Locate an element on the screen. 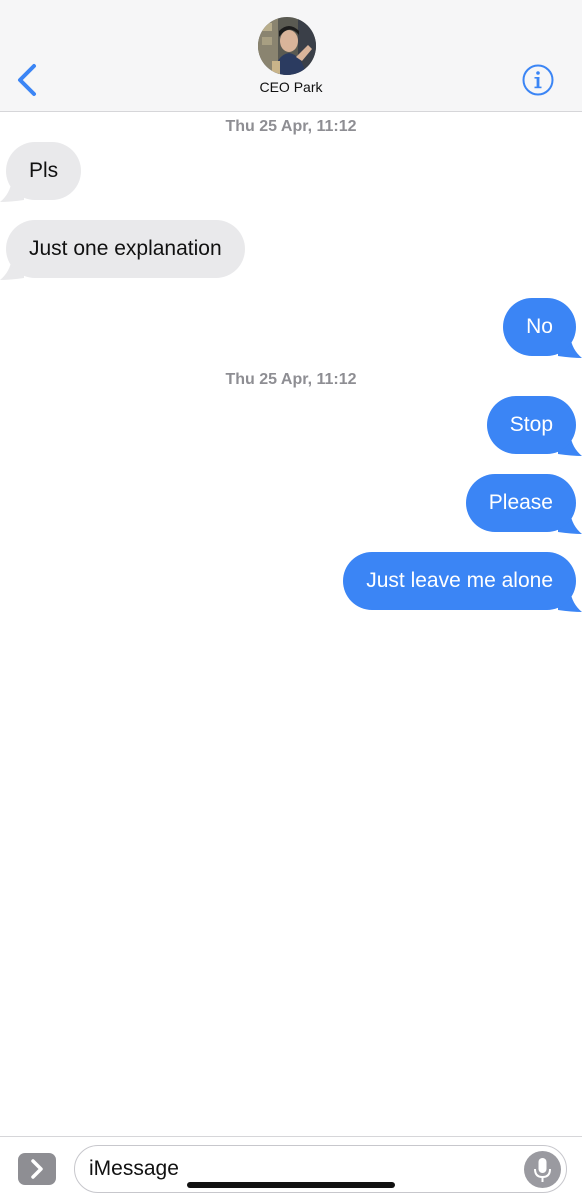 The height and width of the screenshot is (1200, 582). incoming-message: Just one explanation is located at coordinates (125, 249).